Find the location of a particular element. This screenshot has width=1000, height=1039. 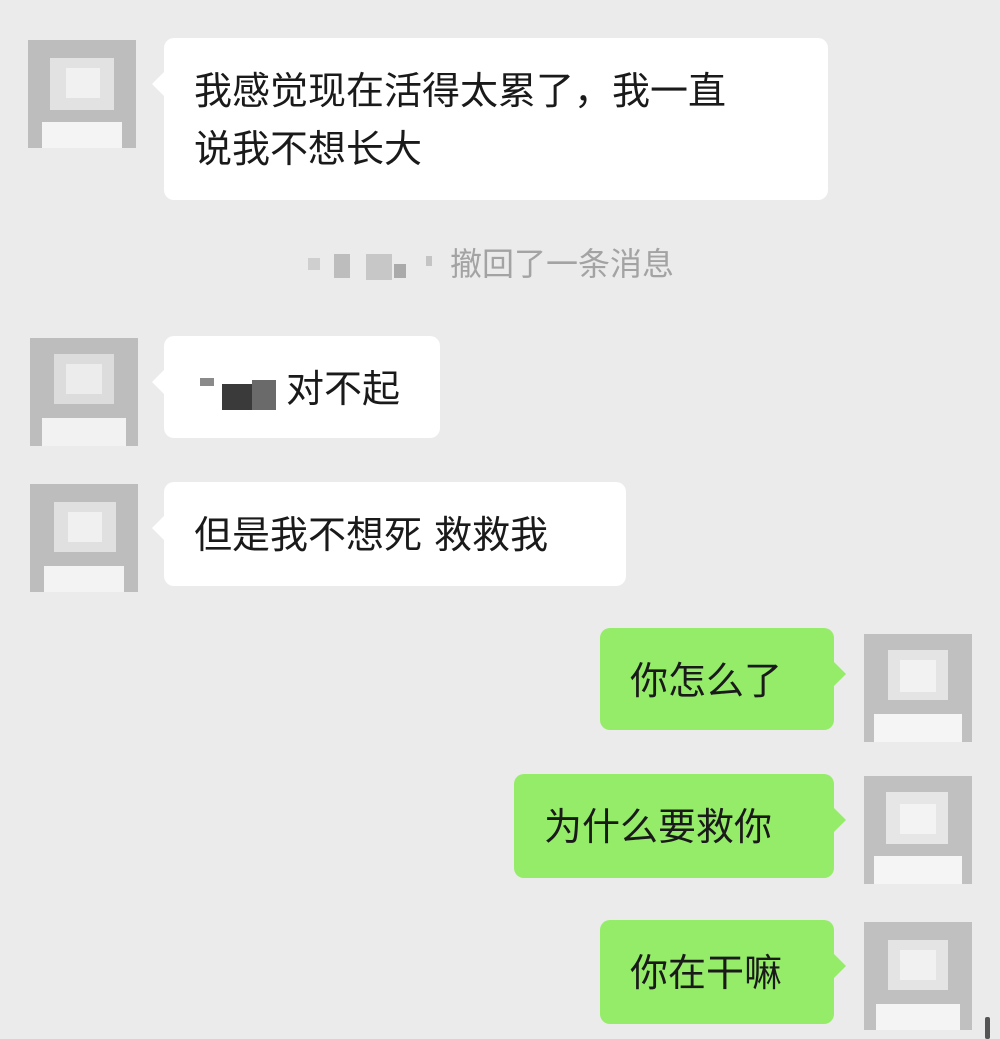

outgoing-message-2: 为什么要救你 is located at coordinates (680, 826).